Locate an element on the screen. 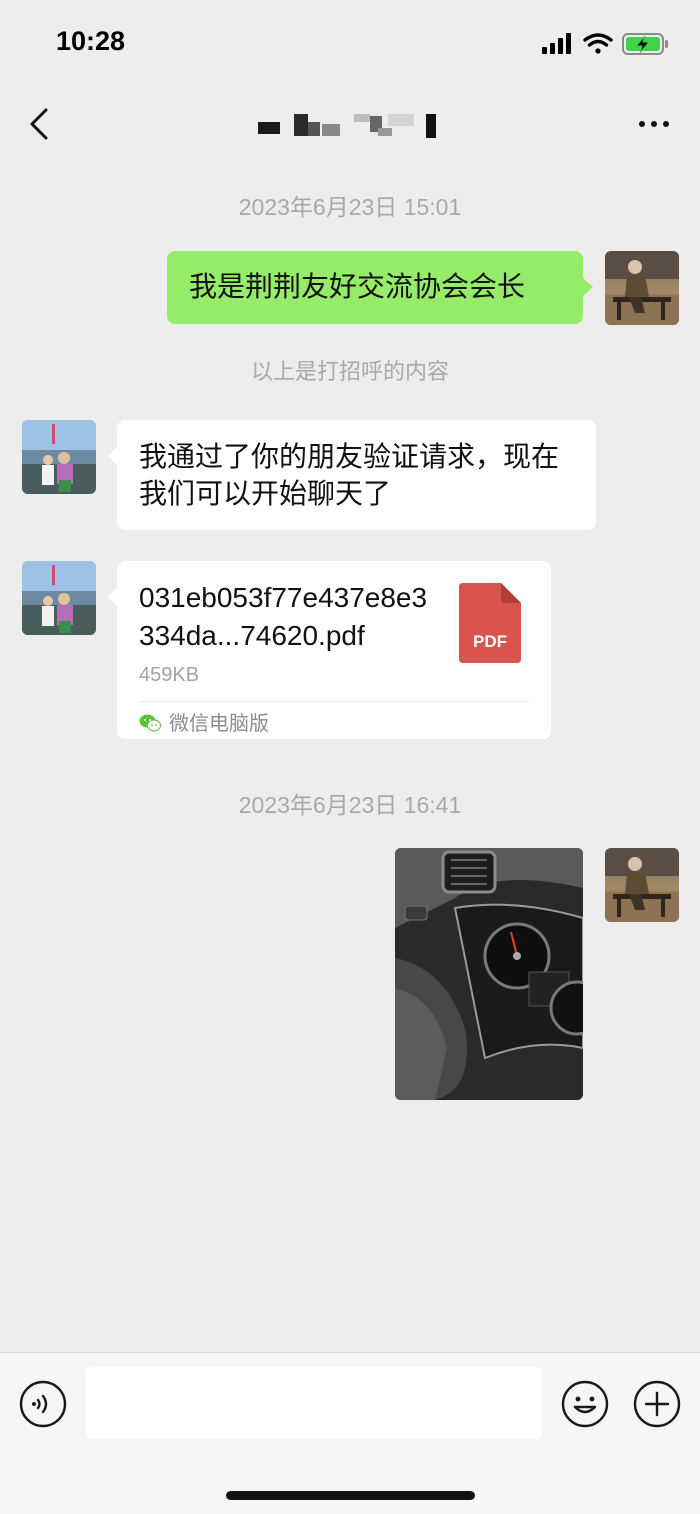  smiley-icon is located at coordinates (585, 1404).